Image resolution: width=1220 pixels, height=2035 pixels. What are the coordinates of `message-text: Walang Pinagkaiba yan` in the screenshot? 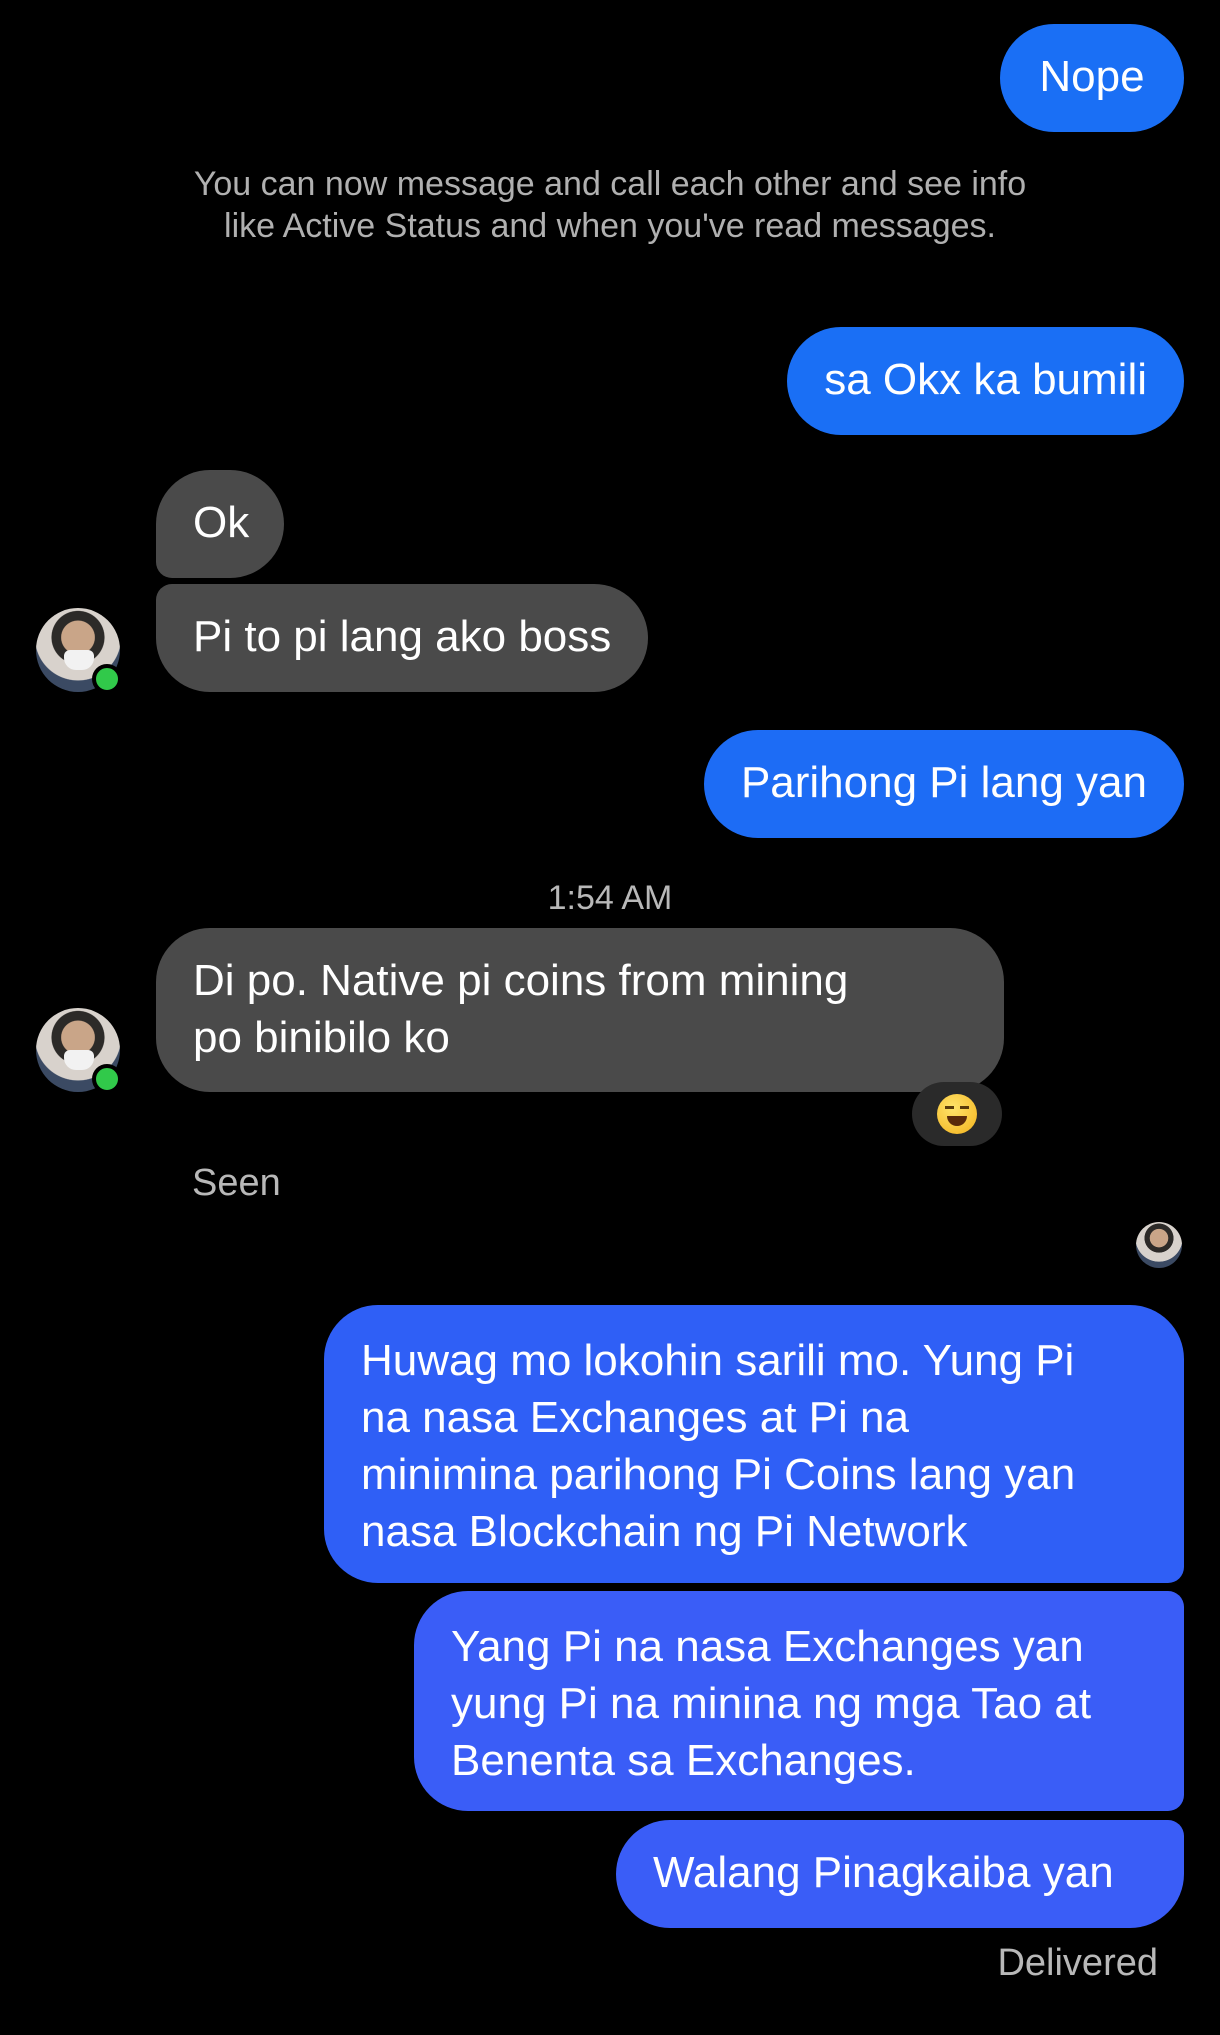 It's located at (883, 1872).